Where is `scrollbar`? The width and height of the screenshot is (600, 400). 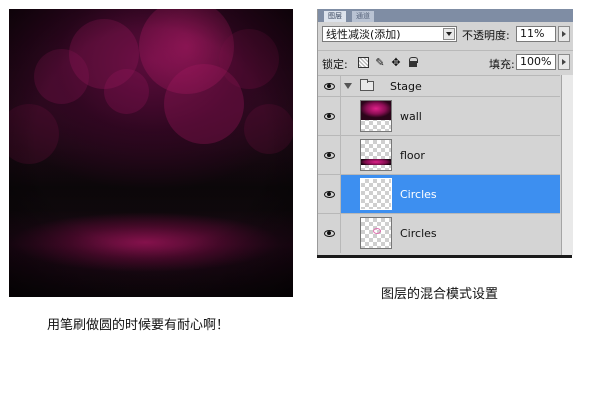 scrollbar is located at coordinates (567, 165).